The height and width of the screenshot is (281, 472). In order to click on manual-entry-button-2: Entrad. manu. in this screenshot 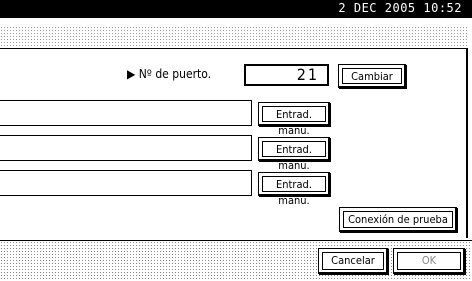, I will do `click(294, 154)`.